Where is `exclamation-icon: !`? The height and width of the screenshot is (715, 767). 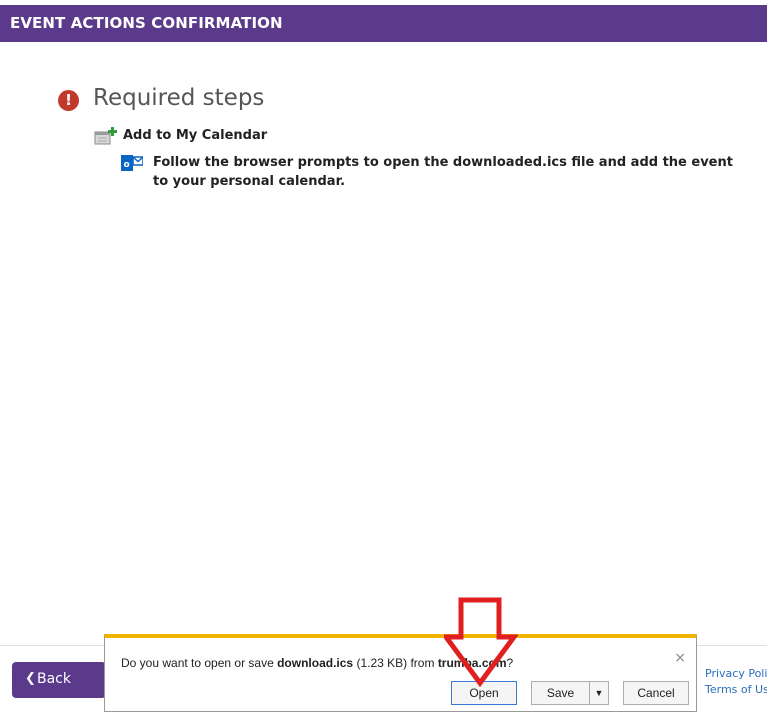 exclamation-icon: ! is located at coordinates (68, 100).